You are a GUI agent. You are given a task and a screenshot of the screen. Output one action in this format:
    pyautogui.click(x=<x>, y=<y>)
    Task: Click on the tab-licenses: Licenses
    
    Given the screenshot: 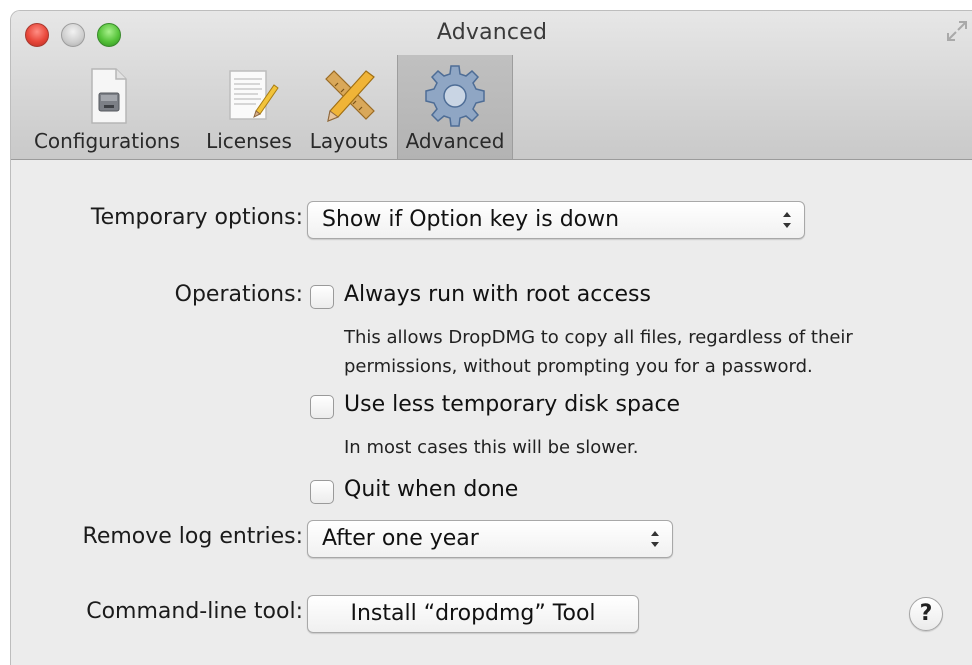 What is the action you would take?
    pyautogui.click(x=249, y=107)
    